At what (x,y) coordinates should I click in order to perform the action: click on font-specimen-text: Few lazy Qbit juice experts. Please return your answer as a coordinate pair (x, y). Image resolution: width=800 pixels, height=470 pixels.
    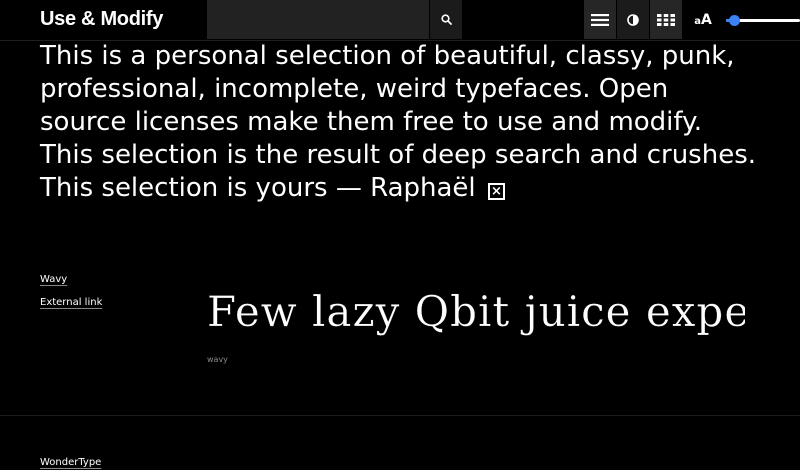
    Looking at the image, I should click on (476, 312).